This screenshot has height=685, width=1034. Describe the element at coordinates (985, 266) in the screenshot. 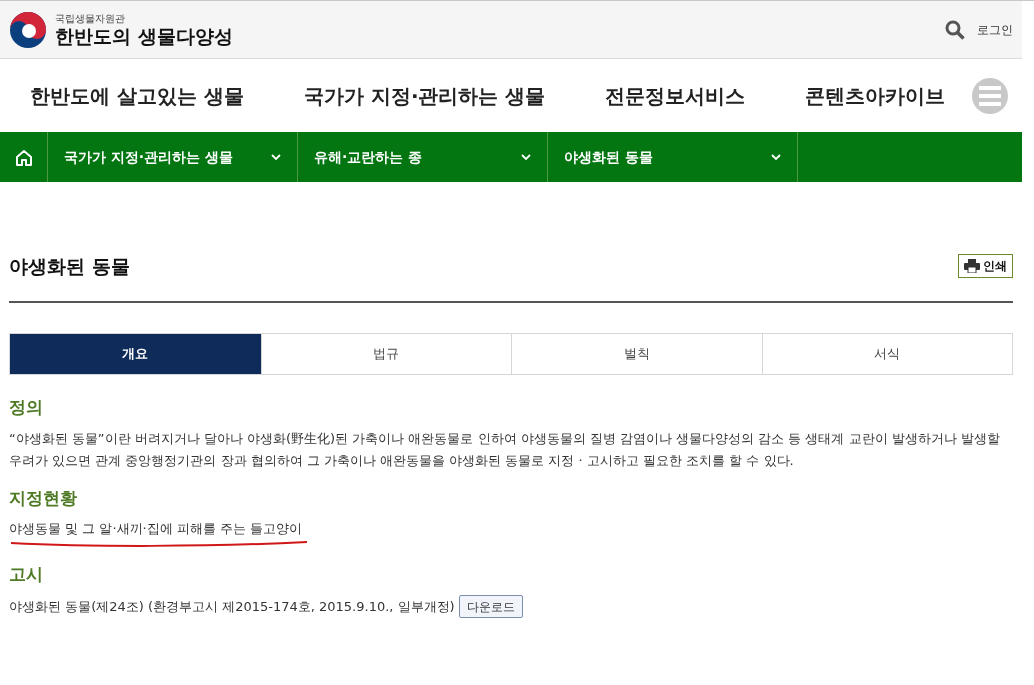

I see `print-button: 인쇄` at that location.